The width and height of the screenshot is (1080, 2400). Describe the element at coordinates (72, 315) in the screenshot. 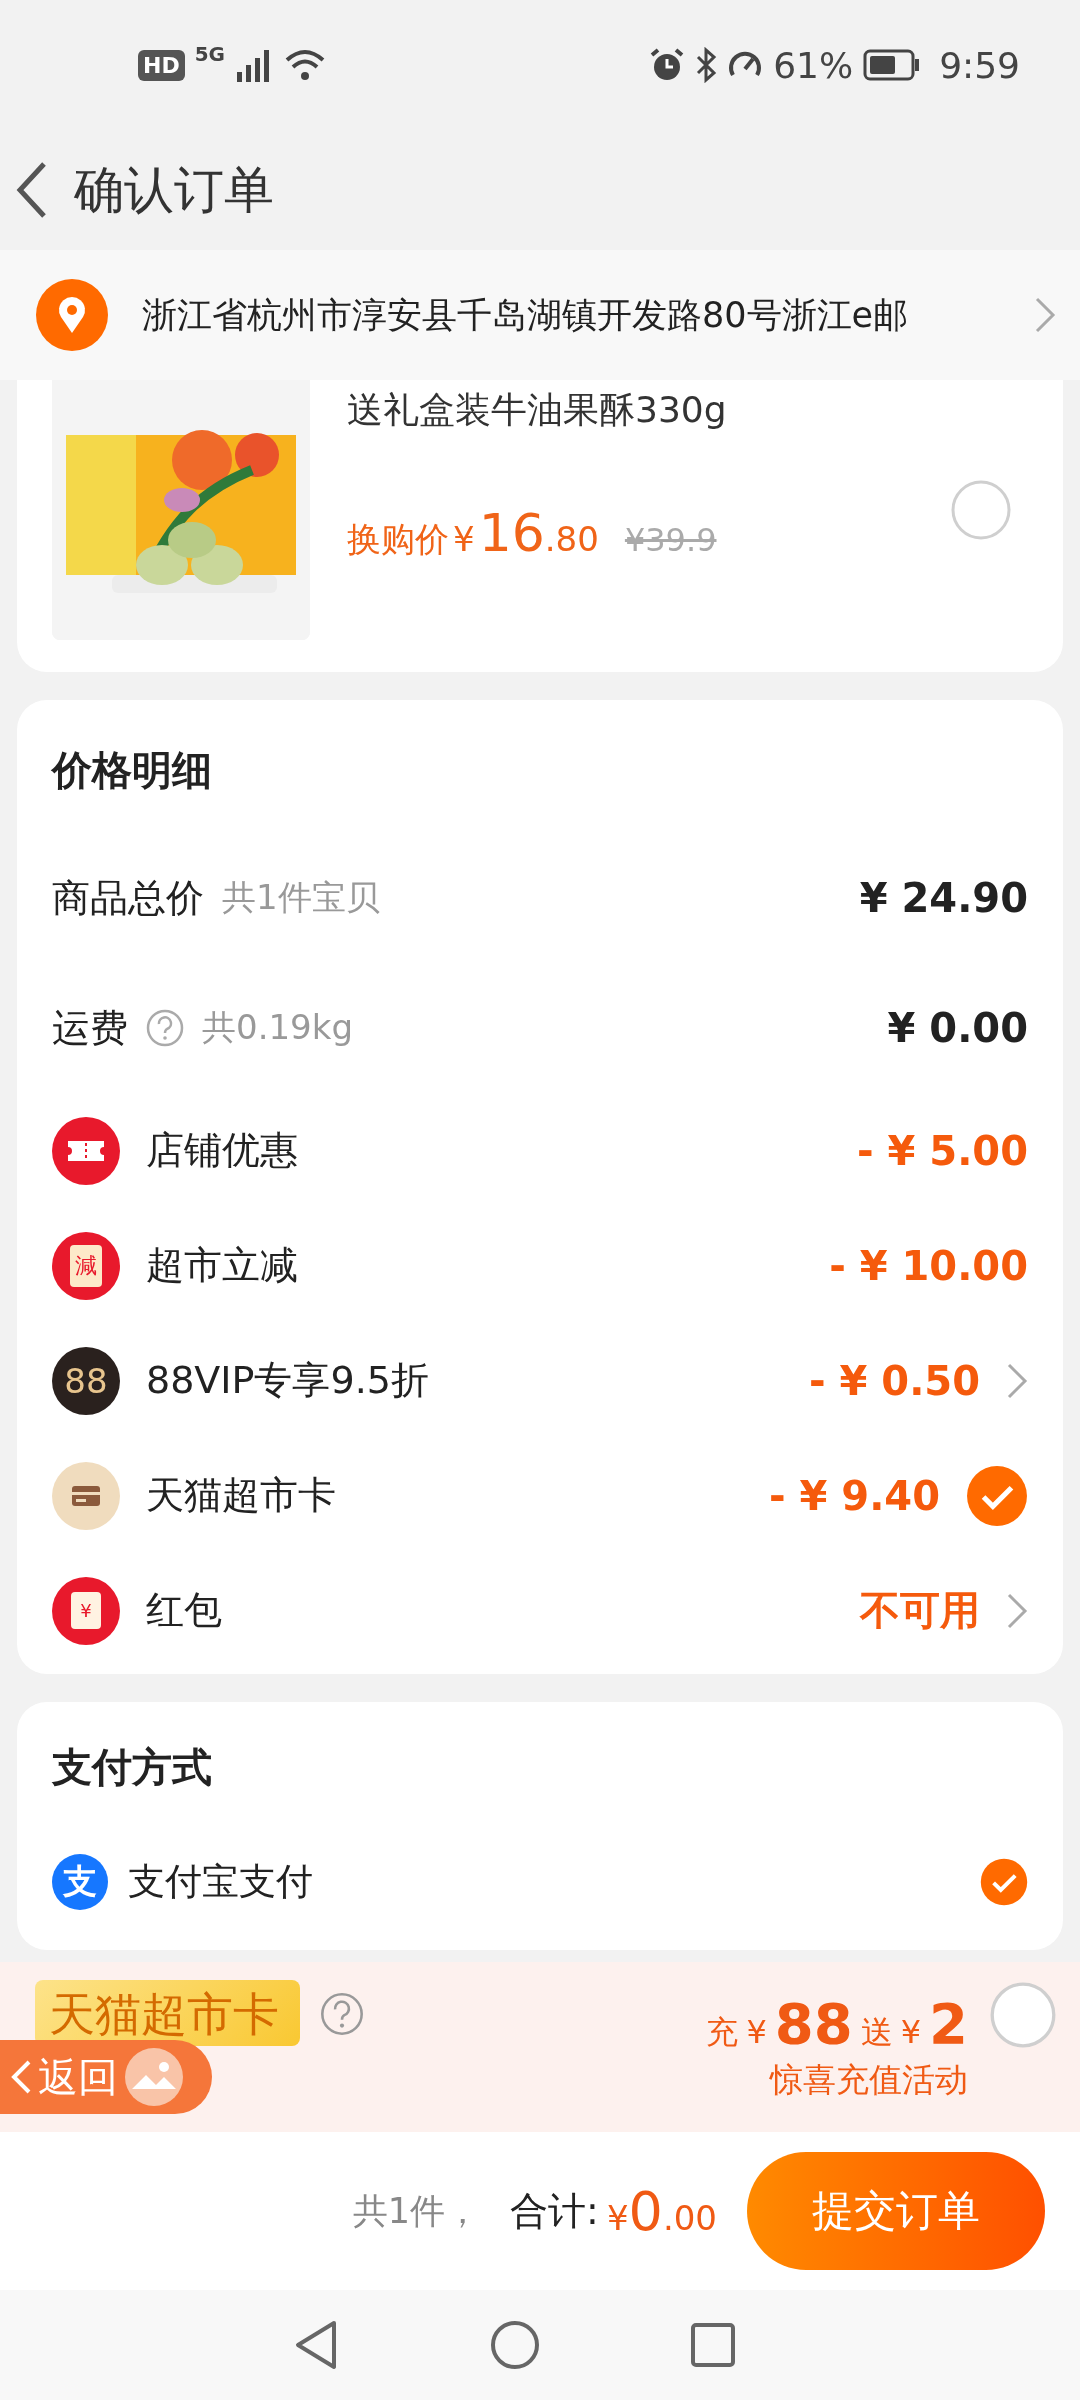

I see `location-pin-icon` at that location.